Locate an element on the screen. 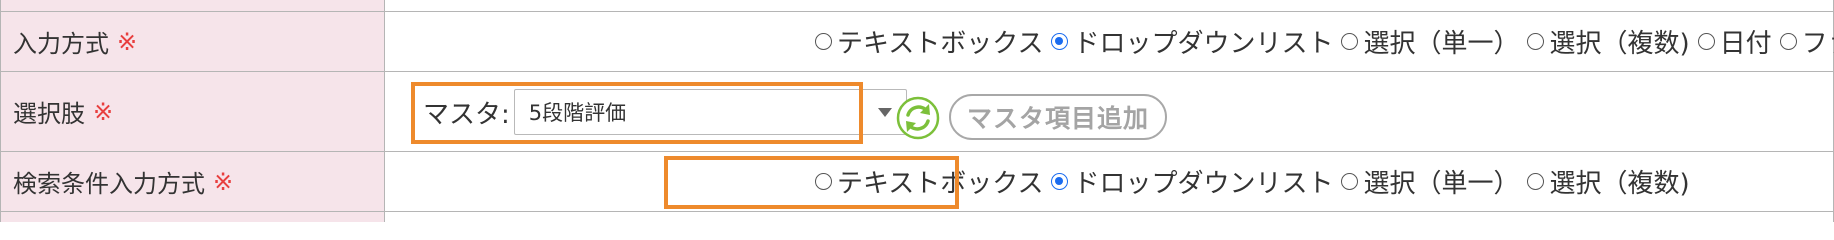  input-method-option-5: 日付 is located at coordinates (1734, 41).